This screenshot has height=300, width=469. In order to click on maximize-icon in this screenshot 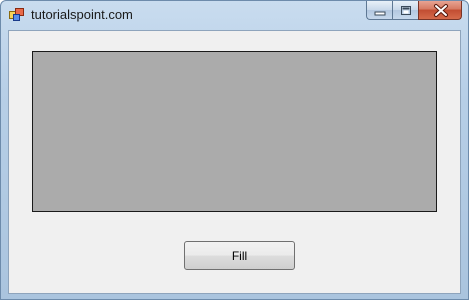, I will do `click(406, 10)`.